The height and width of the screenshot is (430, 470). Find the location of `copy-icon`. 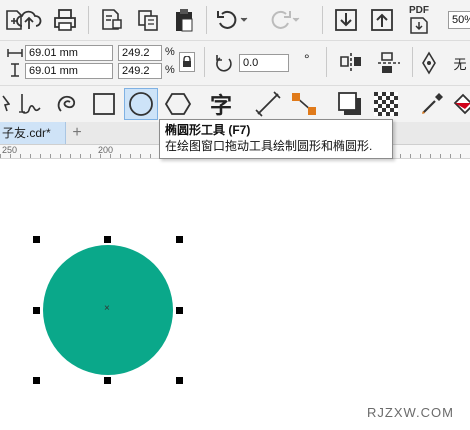

copy-icon is located at coordinates (148, 20).